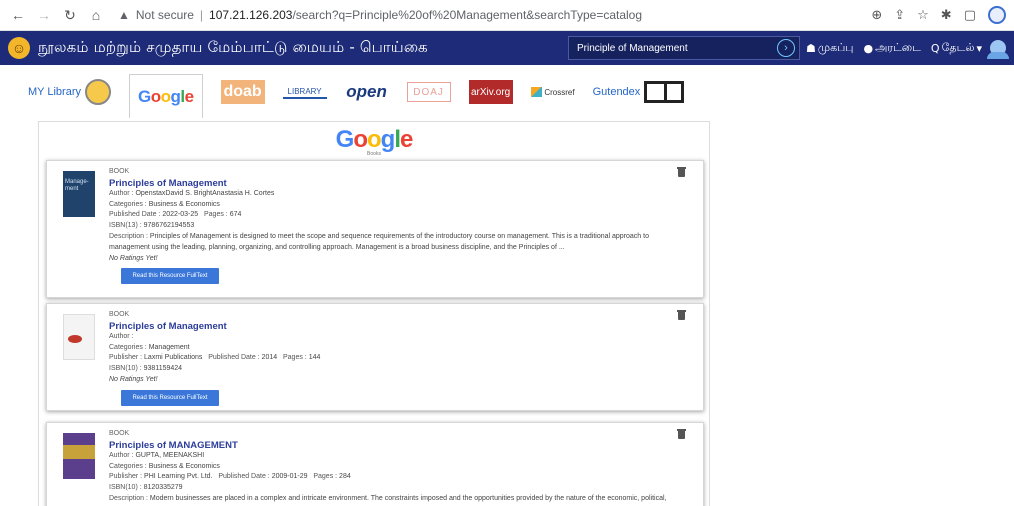 The image size is (1014, 506). Describe the element at coordinates (18, 15) in the screenshot. I see `back-arrow-icon: ←` at that location.